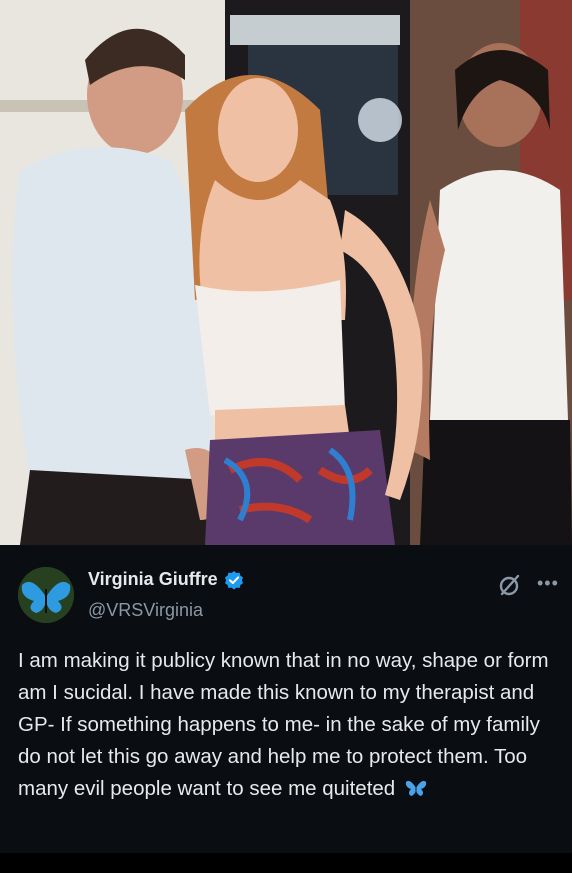  I want to click on butterfly-avatar-icon, so click(46, 595).